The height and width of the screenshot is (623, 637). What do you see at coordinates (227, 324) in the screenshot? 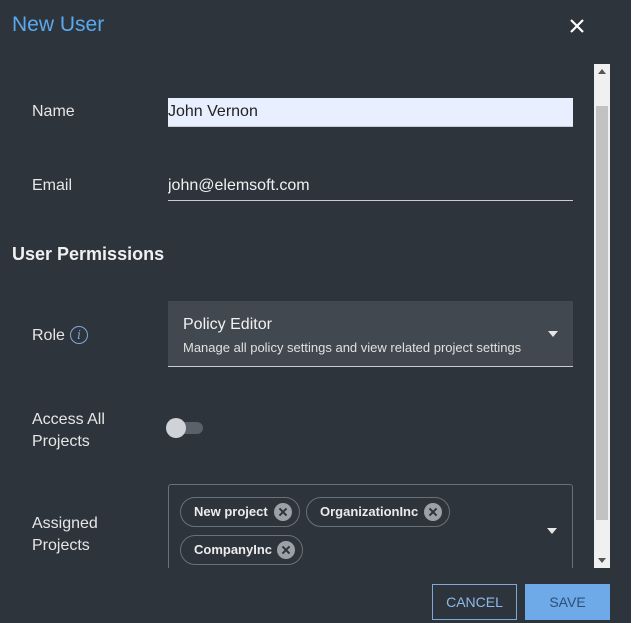
I see `role-selected-value: Policy Editor` at bounding box center [227, 324].